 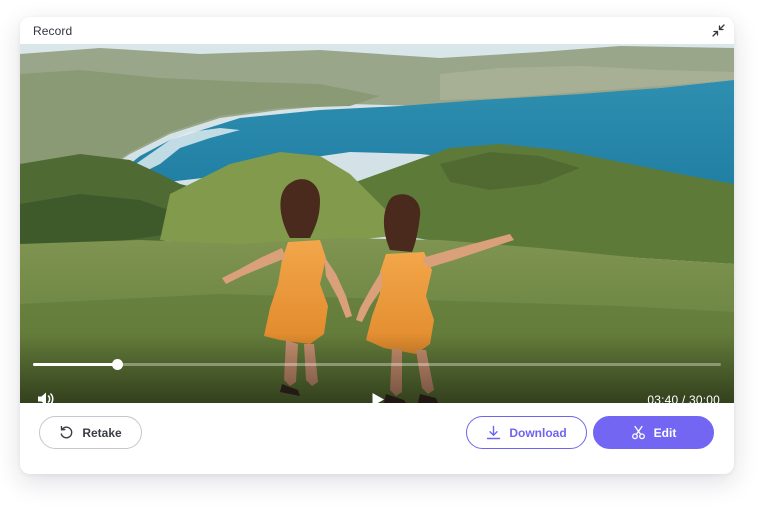 What do you see at coordinates (683, 398) in the screenshot?
I see `time-display: 03:40 / 30:00` at bounding box center [683, 398].